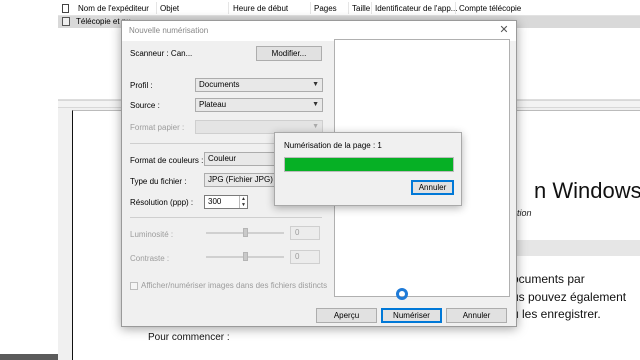 Image resolution: width=640 pixels, height=360 pixels. I want to click on preview-button: Aperçu, so click(346, 315).